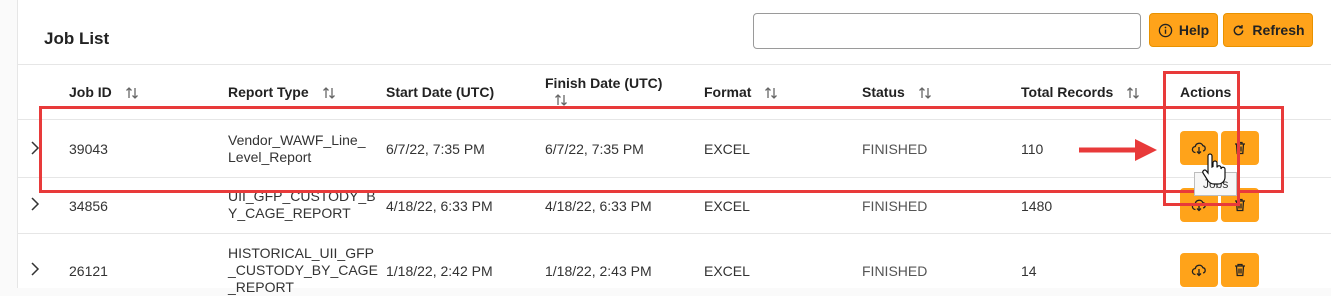 Image resolution: width=1331 pixels, height=296 pixels. Describe the element at coordinates (268, 92) in the screenshot. I see `column-label: Report Type` at that location.